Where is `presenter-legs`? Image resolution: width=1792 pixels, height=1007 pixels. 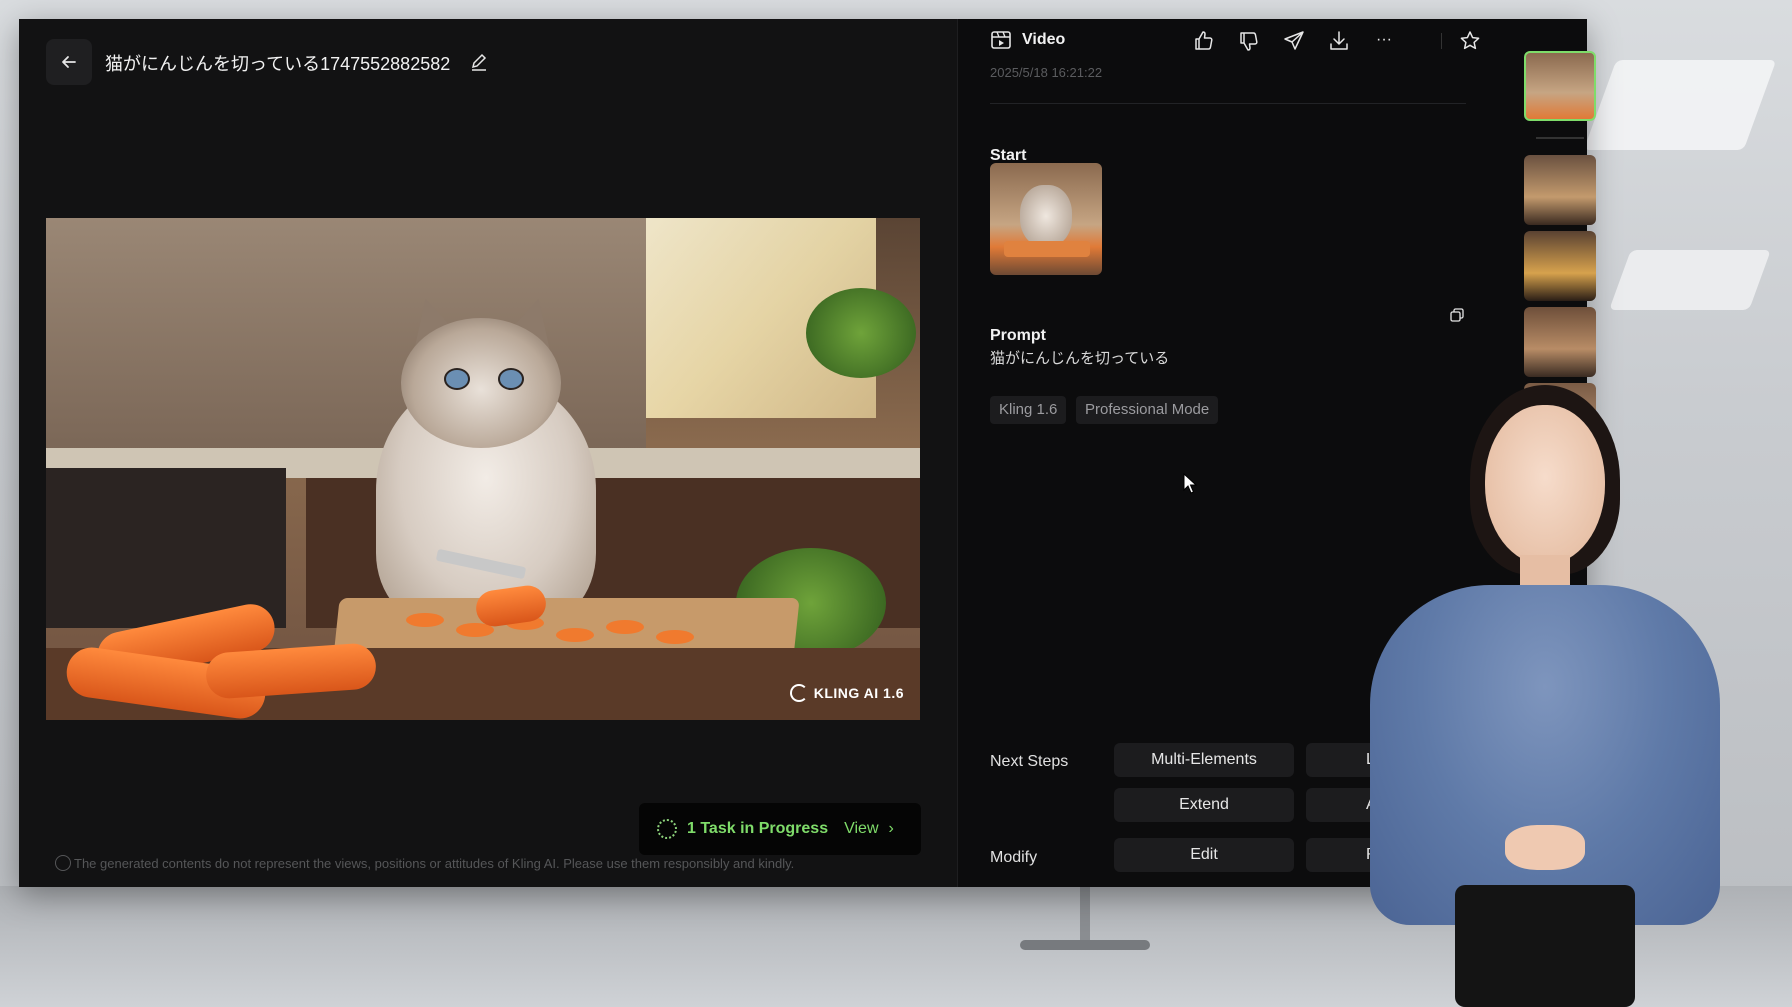
presenter-legs is located at coordinates (1545, 946).